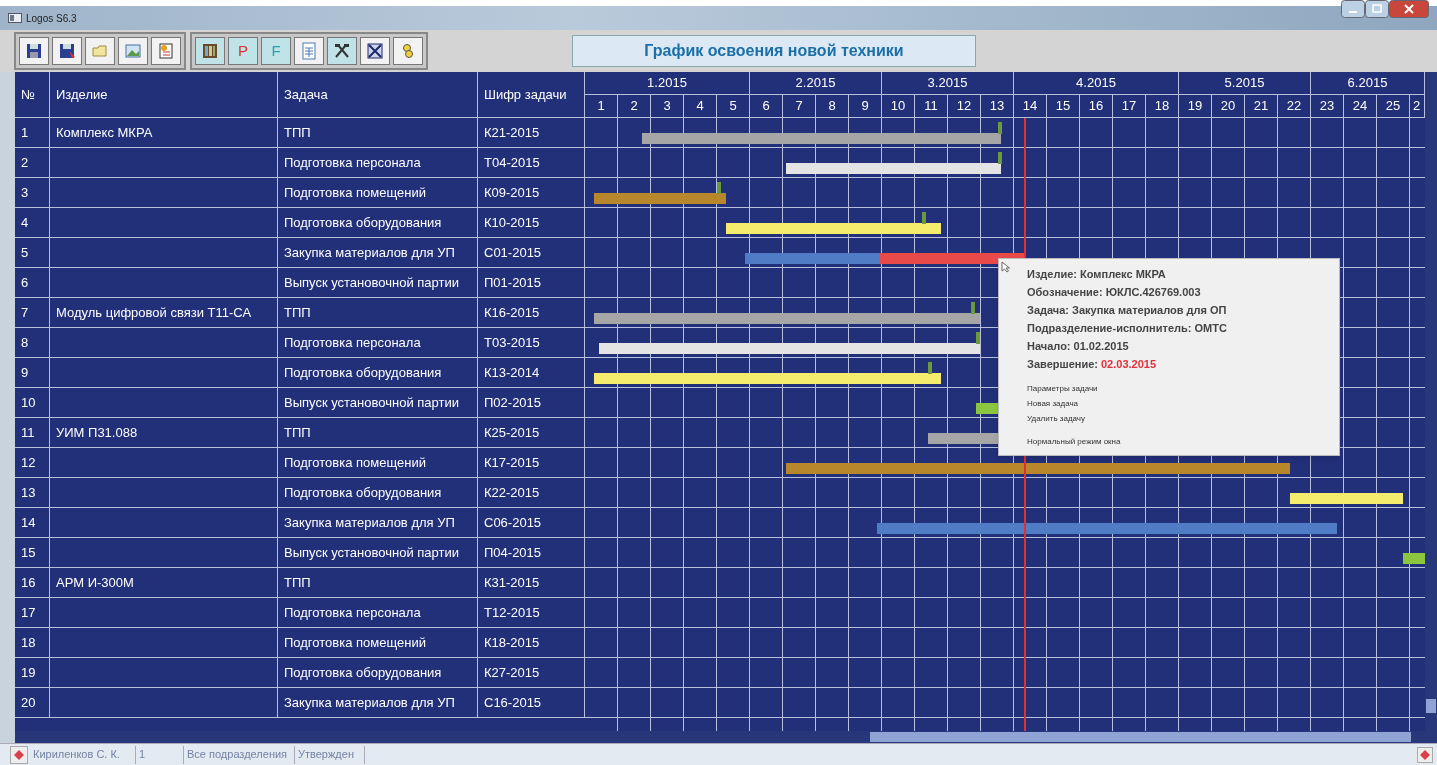 The height and width of the screenshot is (765, 1437). What do you see at coordinates (32, 583) in the screenshot?
I see `table-cell: 16` at bounding box center [32, 583].